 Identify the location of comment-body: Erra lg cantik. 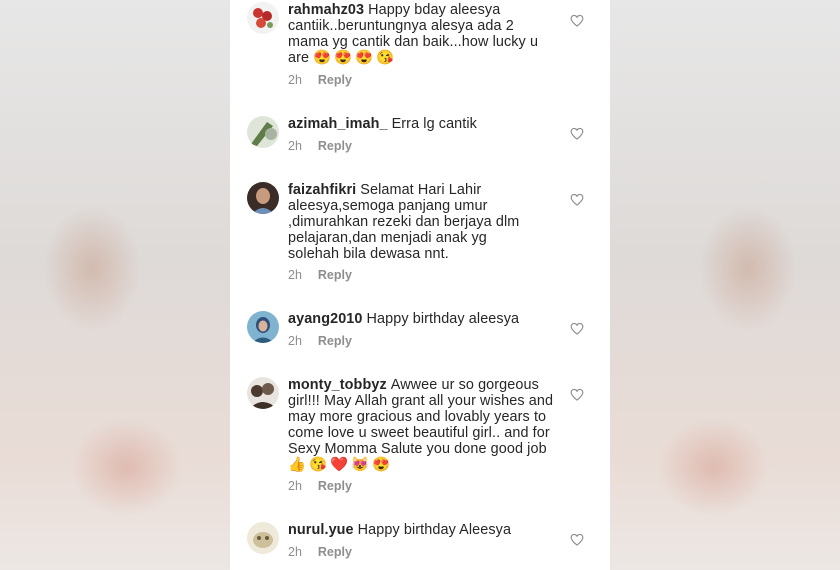
(434, 124).